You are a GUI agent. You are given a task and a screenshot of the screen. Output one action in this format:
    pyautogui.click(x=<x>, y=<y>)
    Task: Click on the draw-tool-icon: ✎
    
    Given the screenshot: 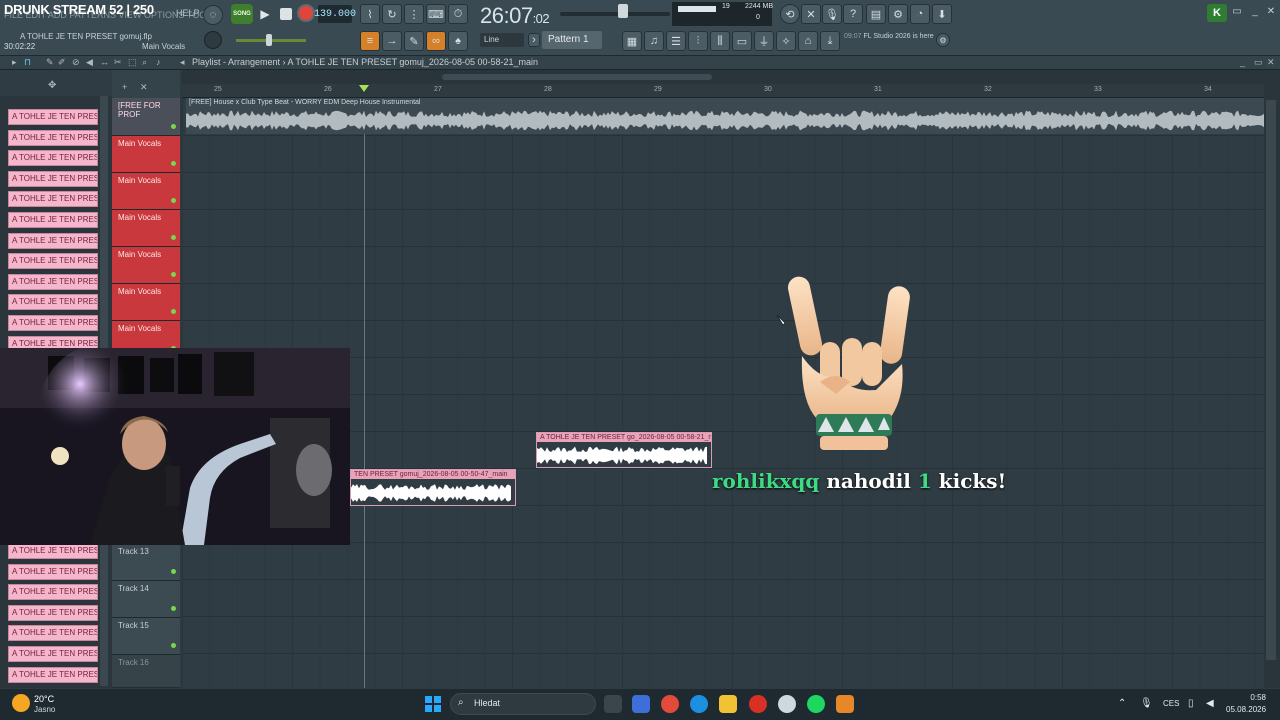 What is the action you would take?
    pyautogui.click(x=50, y=62)
    